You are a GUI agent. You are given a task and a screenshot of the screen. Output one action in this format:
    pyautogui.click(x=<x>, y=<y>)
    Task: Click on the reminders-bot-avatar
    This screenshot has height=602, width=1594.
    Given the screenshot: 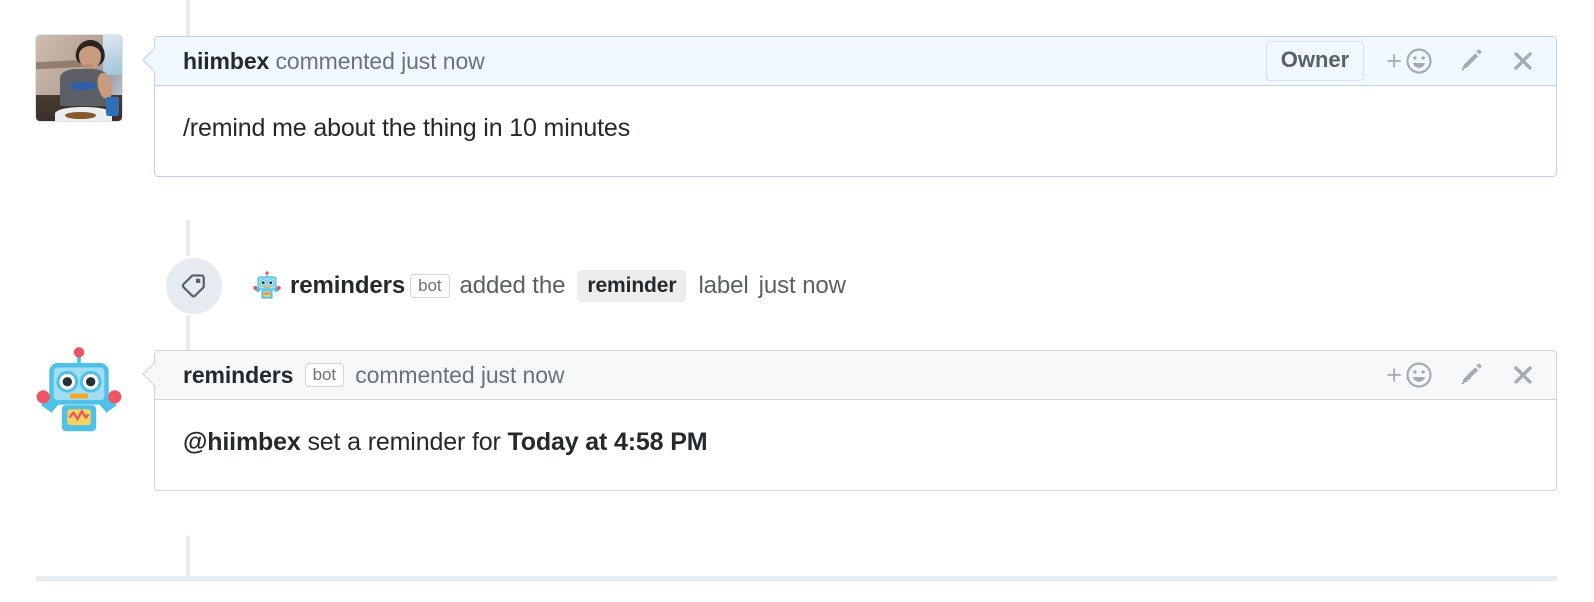 What is the action you would take?
    pyautogui.click(x=79, y=390)
    